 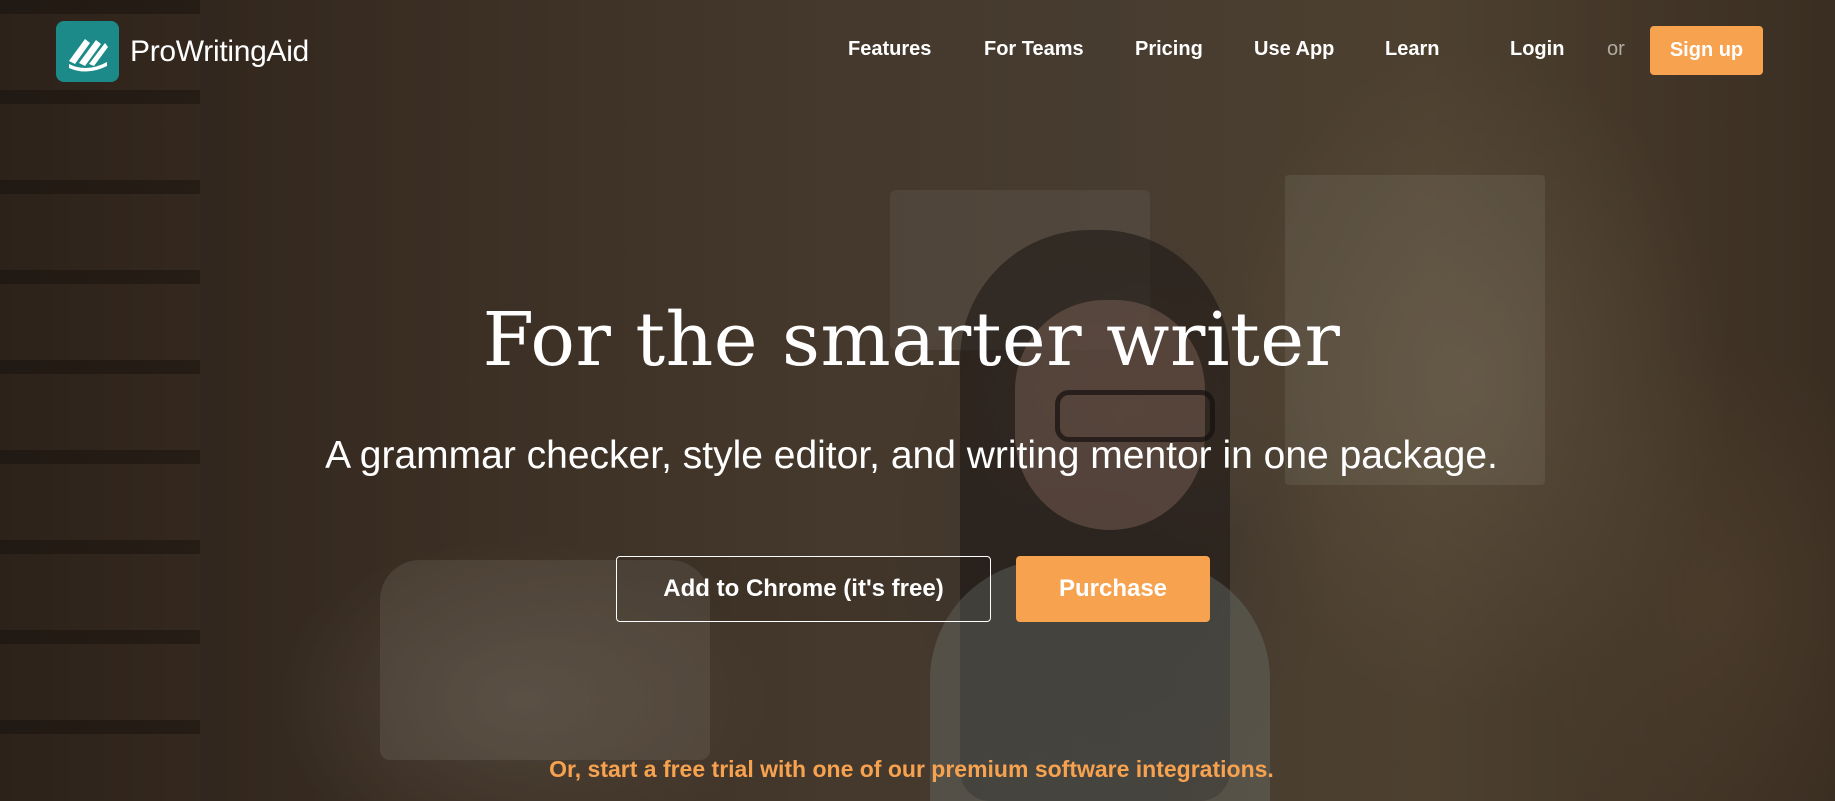 I want to click on brand-logo: ProWritingAid, so click(x=182, y=51).